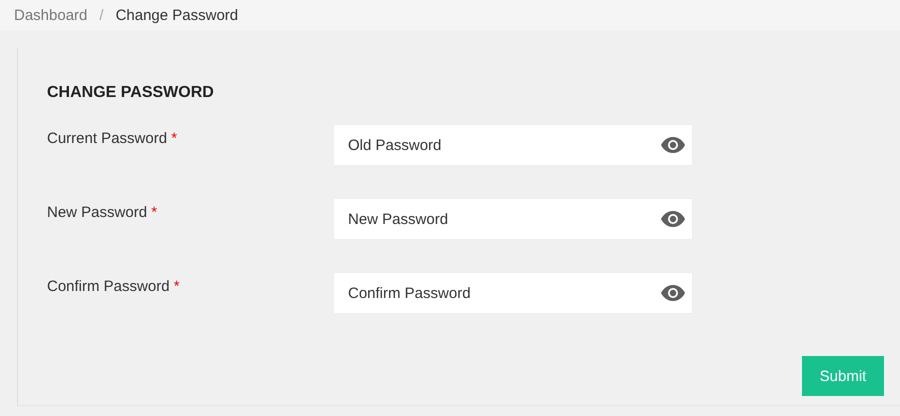  Describe the element at coordinates (513, 145) in the screenshot. I see `password-field: Old Password` at that location.